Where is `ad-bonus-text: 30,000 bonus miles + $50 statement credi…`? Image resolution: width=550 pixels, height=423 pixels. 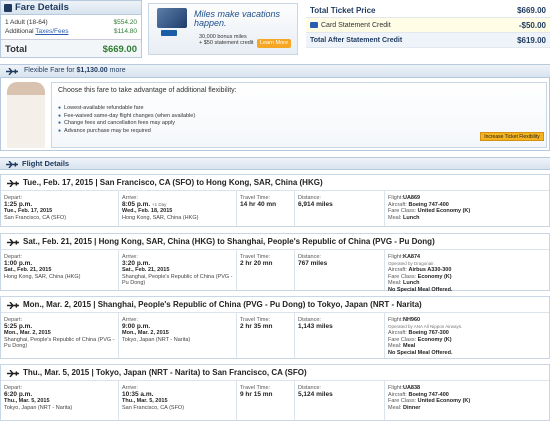
ad-bonus-text: 30,000 bonus miles + $50 statement credi… is located at coordinates (226, 40).